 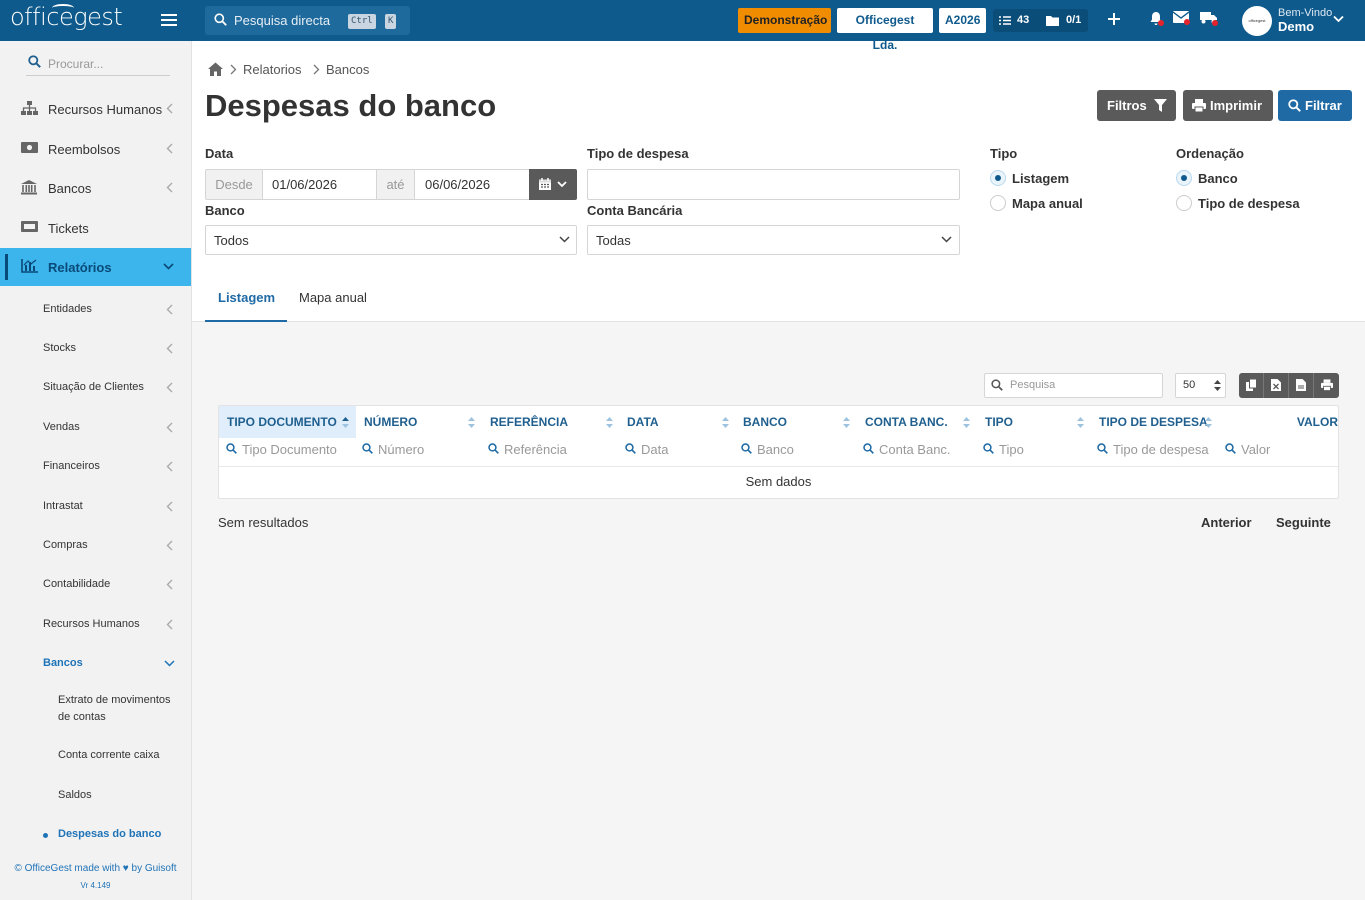 I want to click on type-radio-listagem: Listagem, so click(x=1045, y=179).